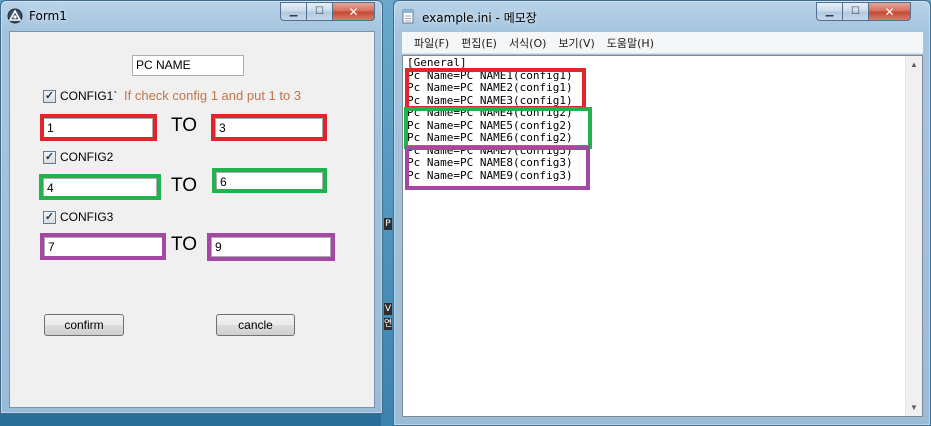  What do you see at coordinates (269, 128) in the screenshot?
I see `config1-to-input: 3` at bounding box center [269, 128].